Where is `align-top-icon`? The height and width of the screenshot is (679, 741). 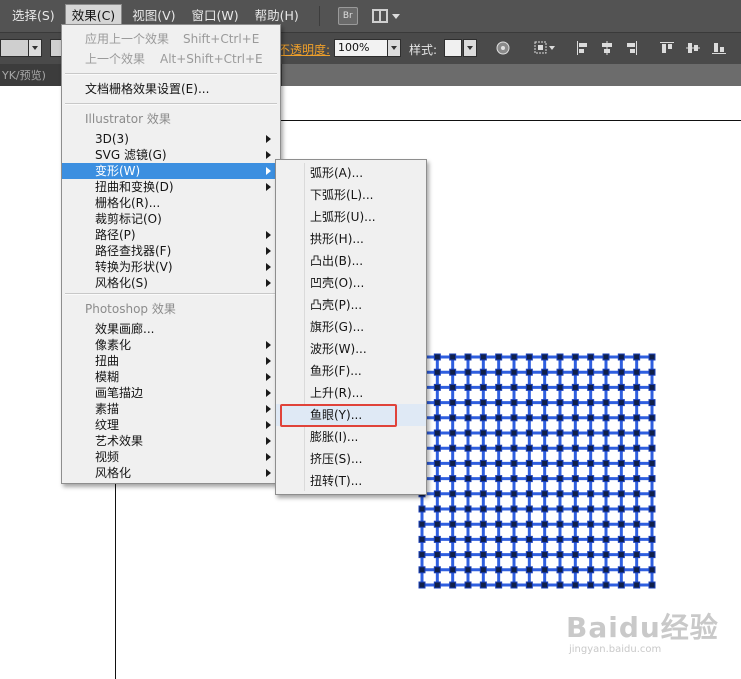 align-top-icon is located at coordinates (667, 48).